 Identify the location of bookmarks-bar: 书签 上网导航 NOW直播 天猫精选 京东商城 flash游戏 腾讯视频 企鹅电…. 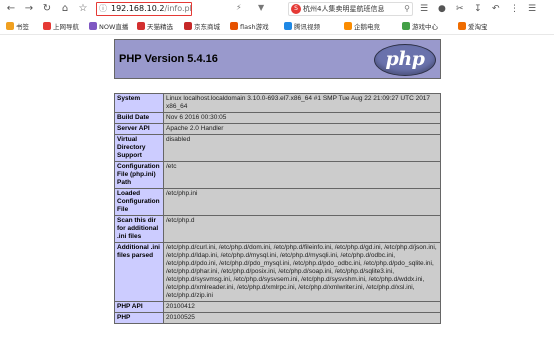
(277, 27).